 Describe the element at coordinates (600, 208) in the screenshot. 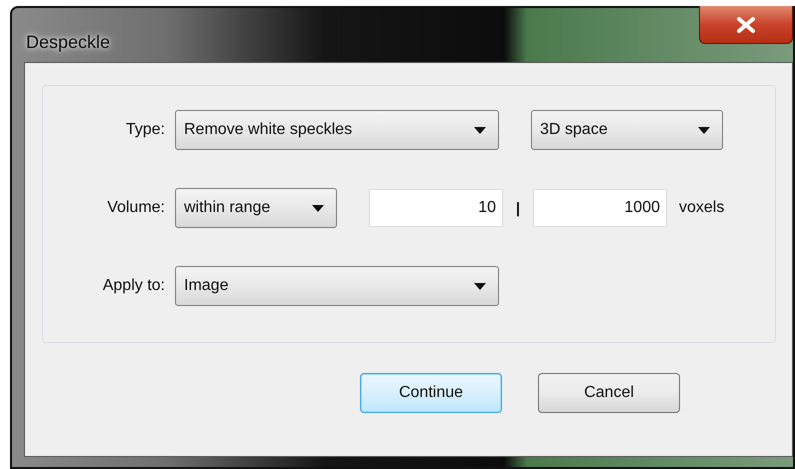

I see `input-field: 1000` at that location.